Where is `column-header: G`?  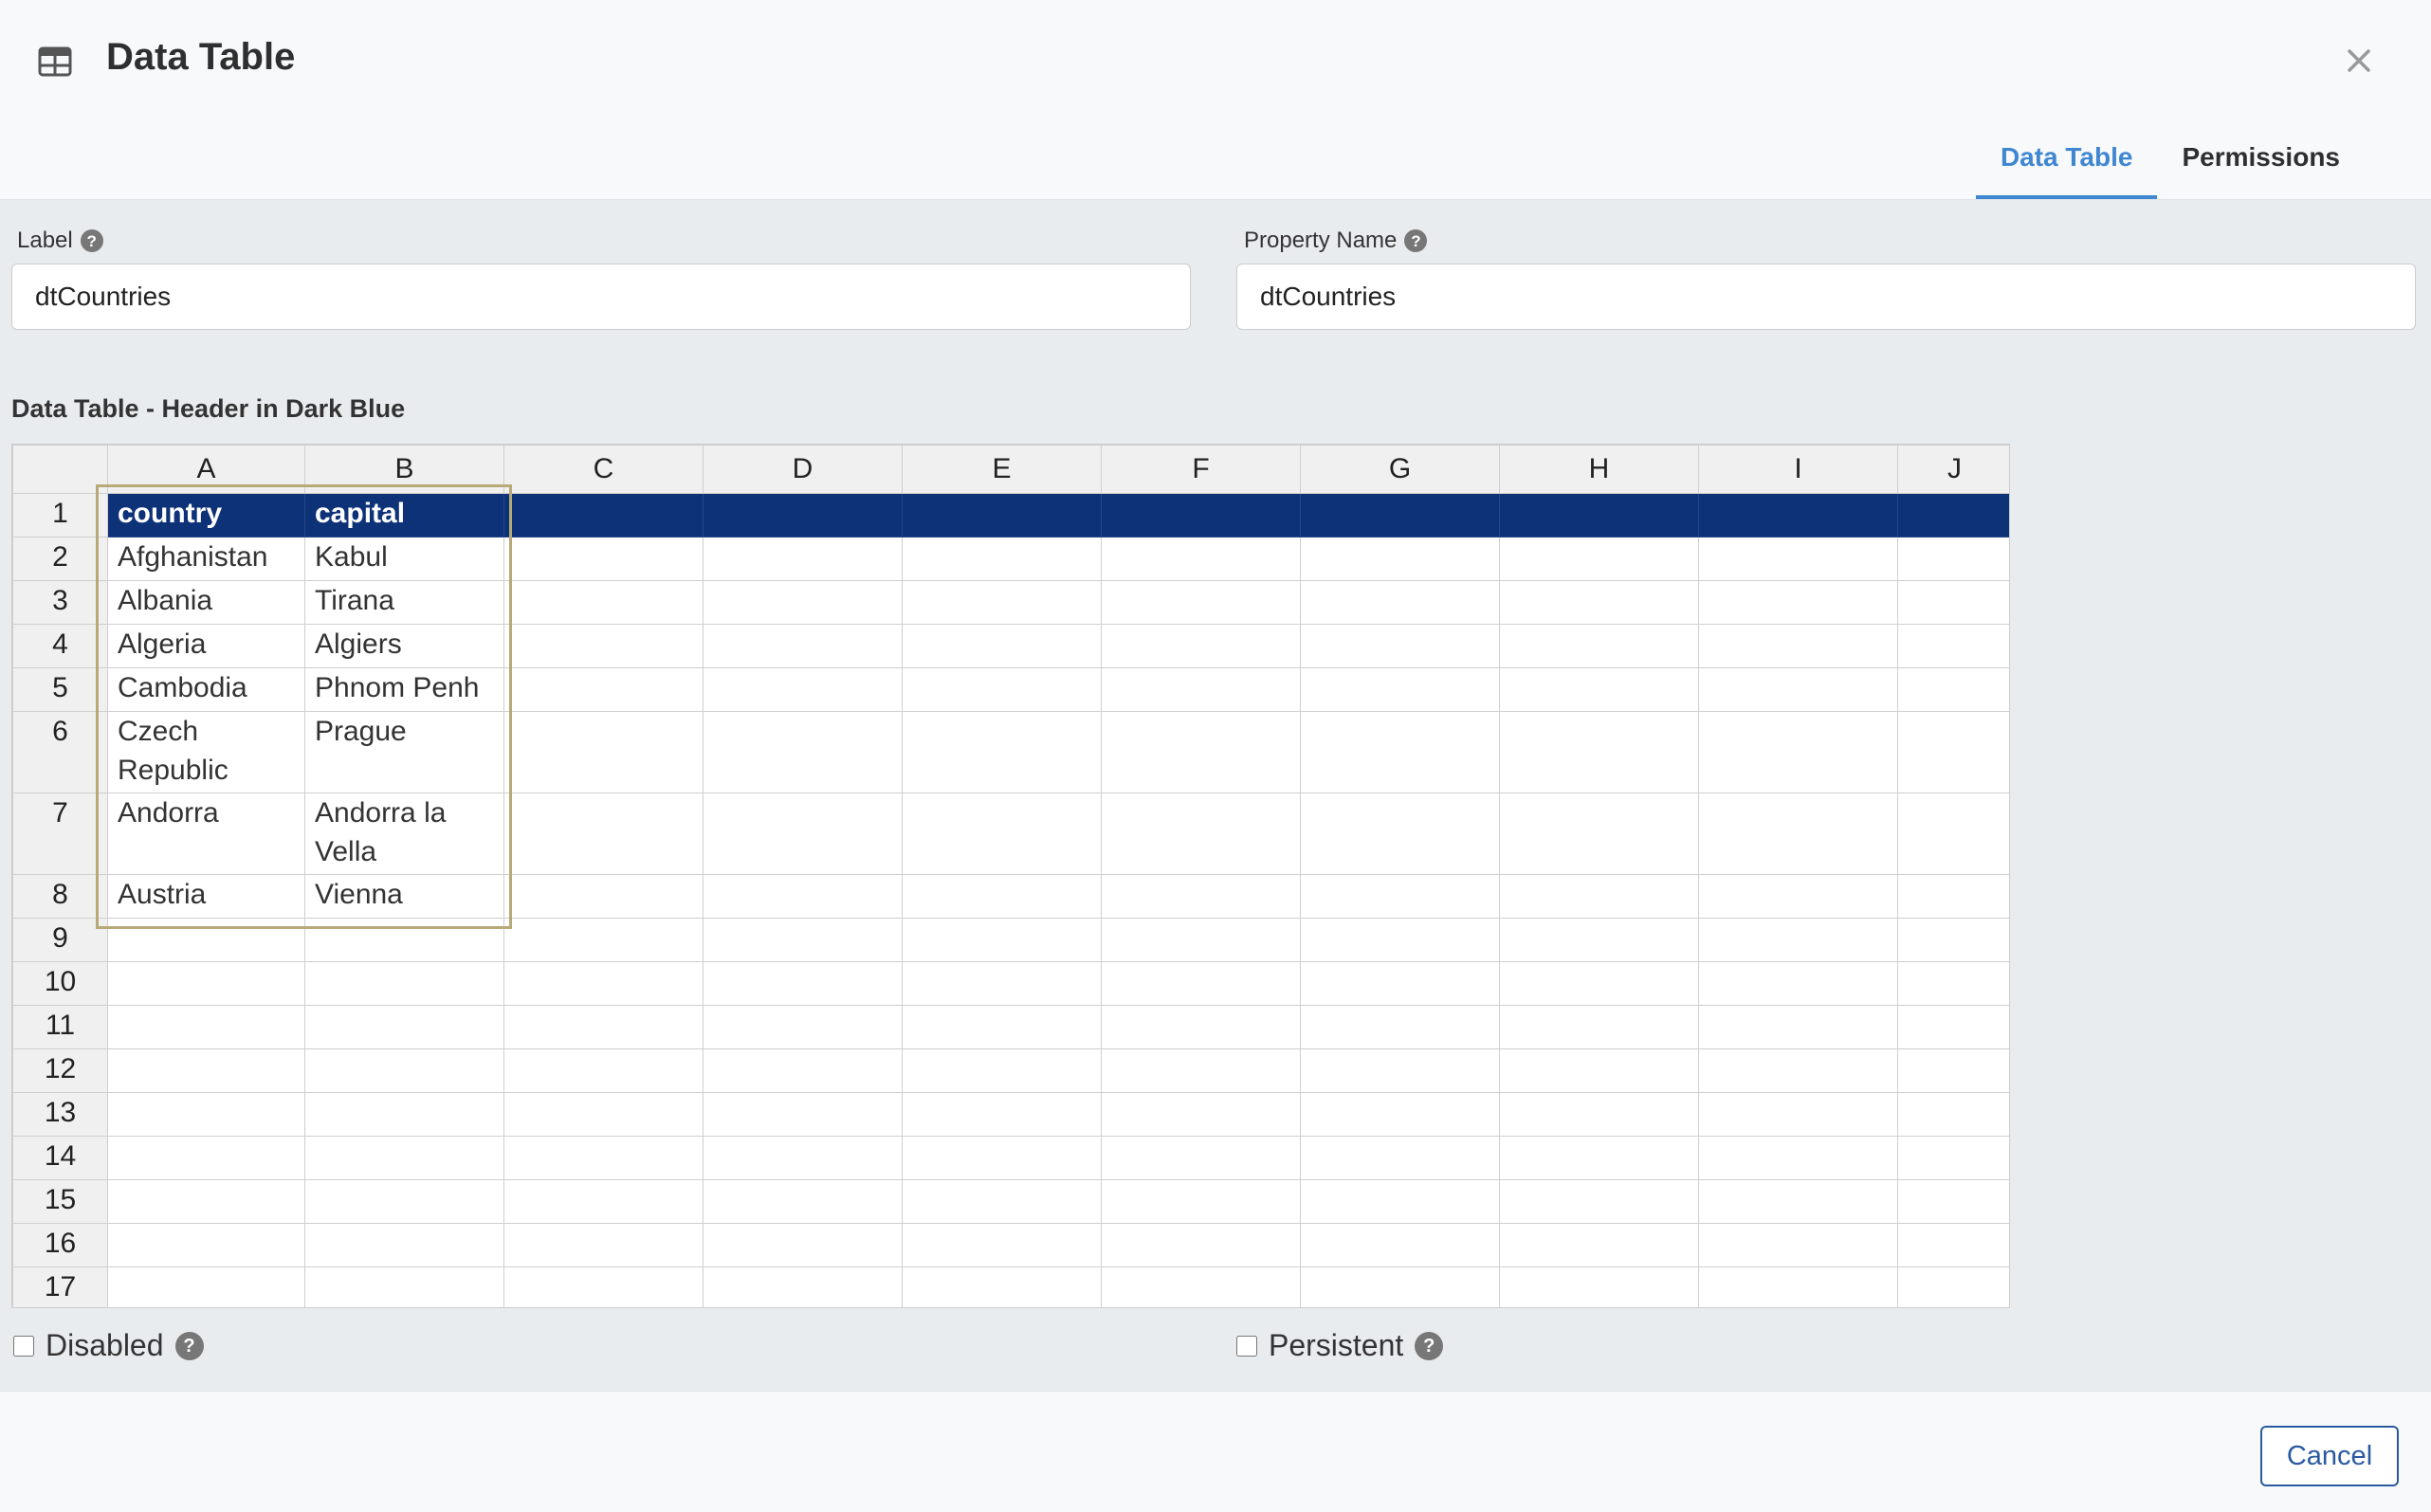 column-header: G is located at coordinates (1400, 470).